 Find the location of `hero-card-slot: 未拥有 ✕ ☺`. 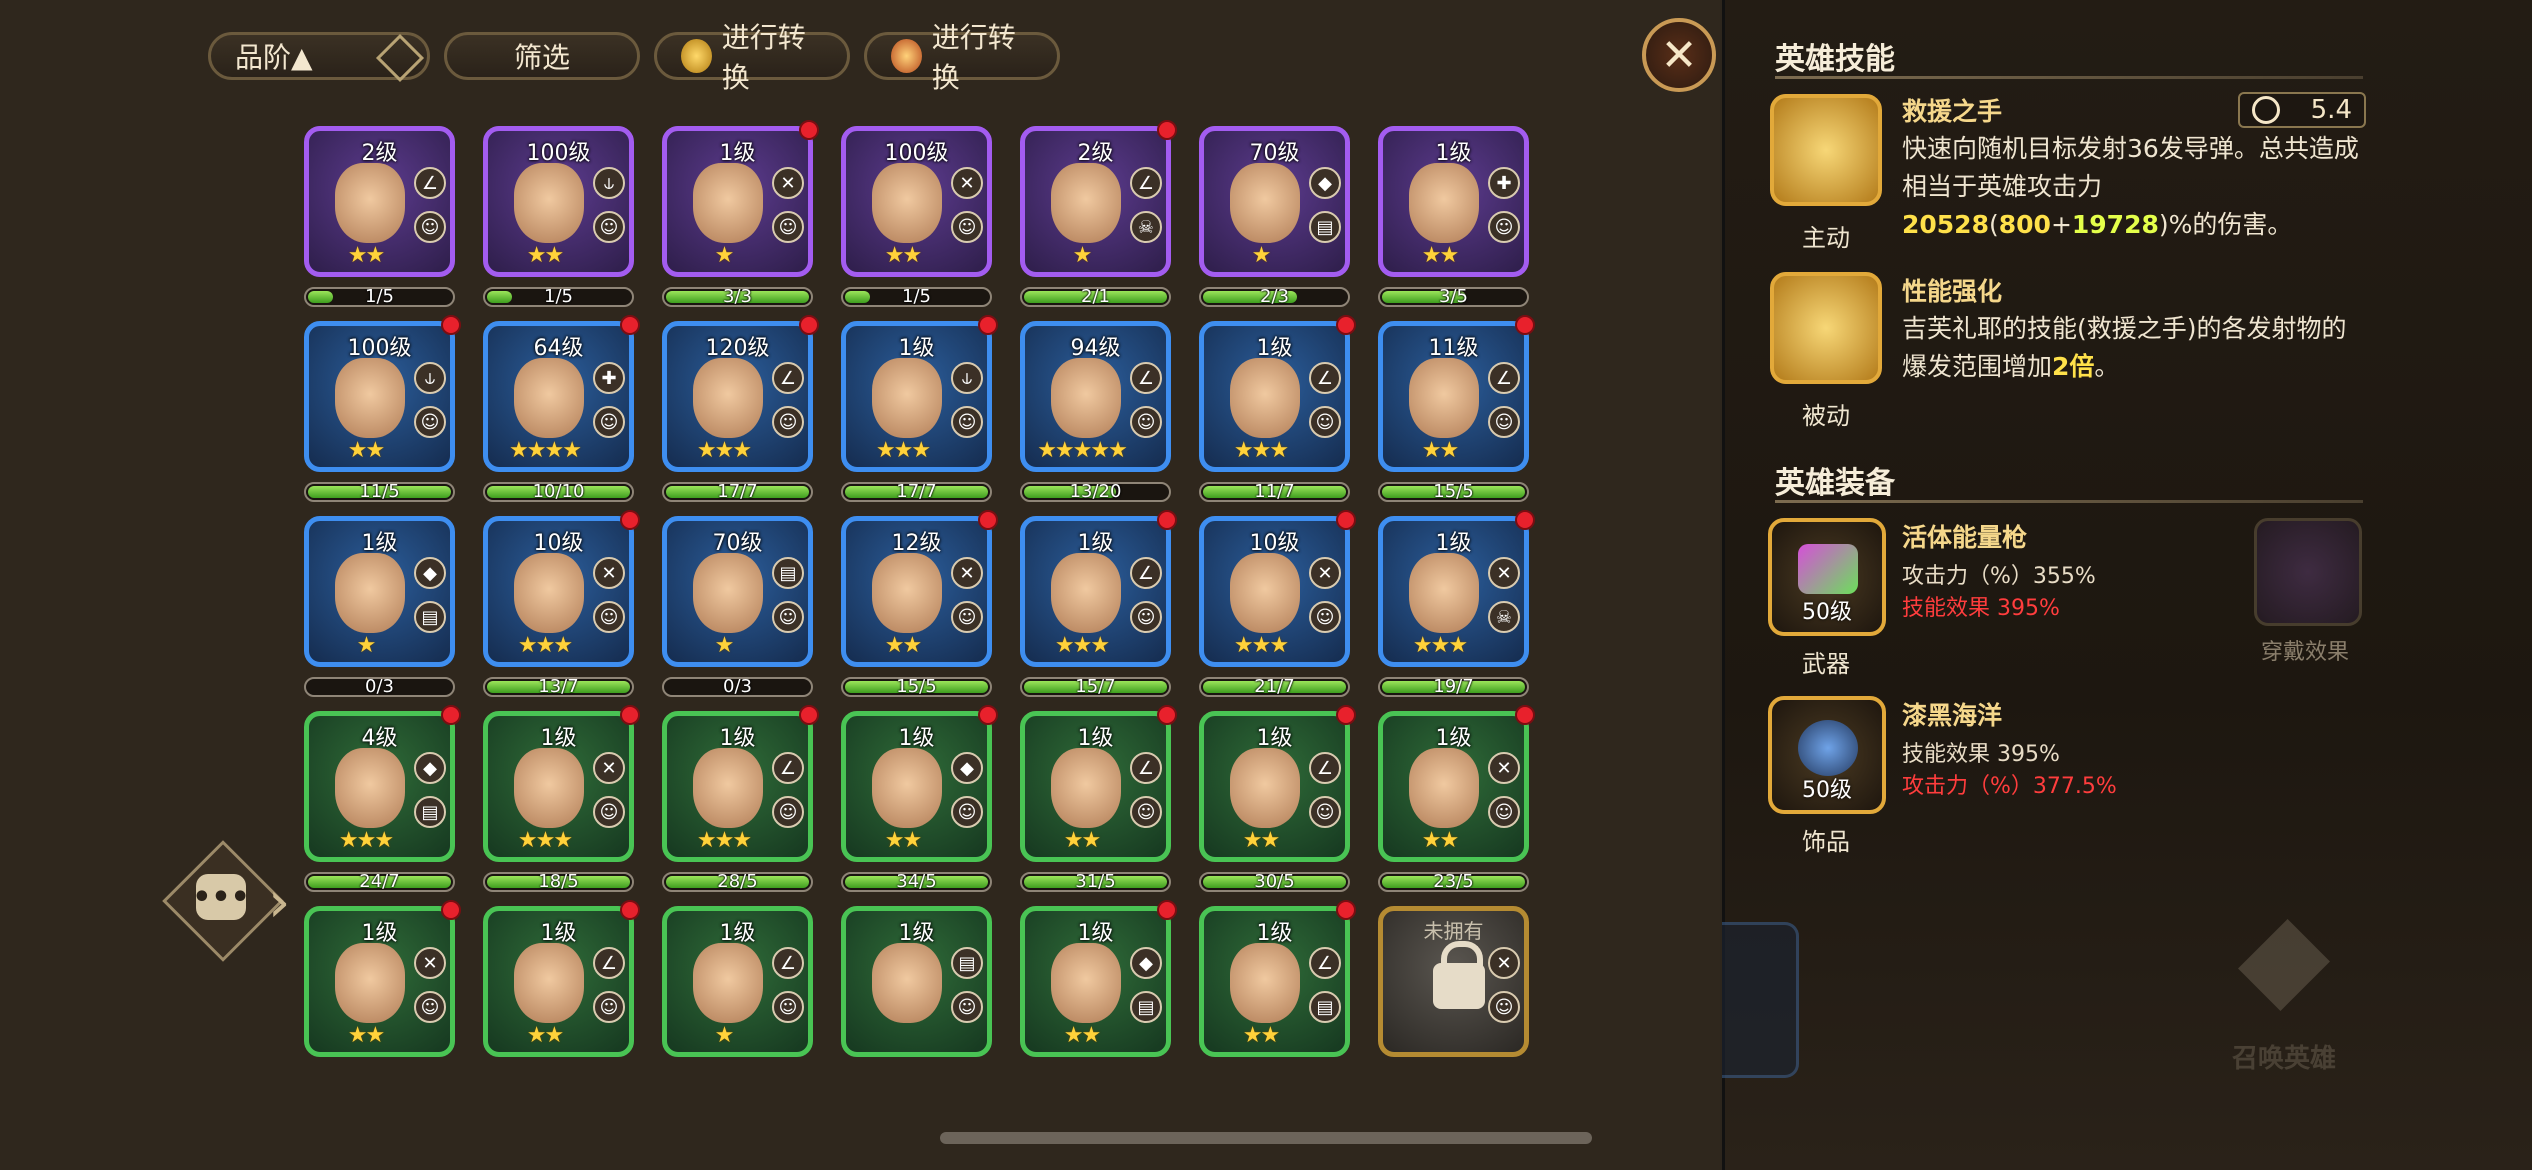

hero-card-slot: 未拥有 ✕ ☺ is located at coordinates (1453, 1003).